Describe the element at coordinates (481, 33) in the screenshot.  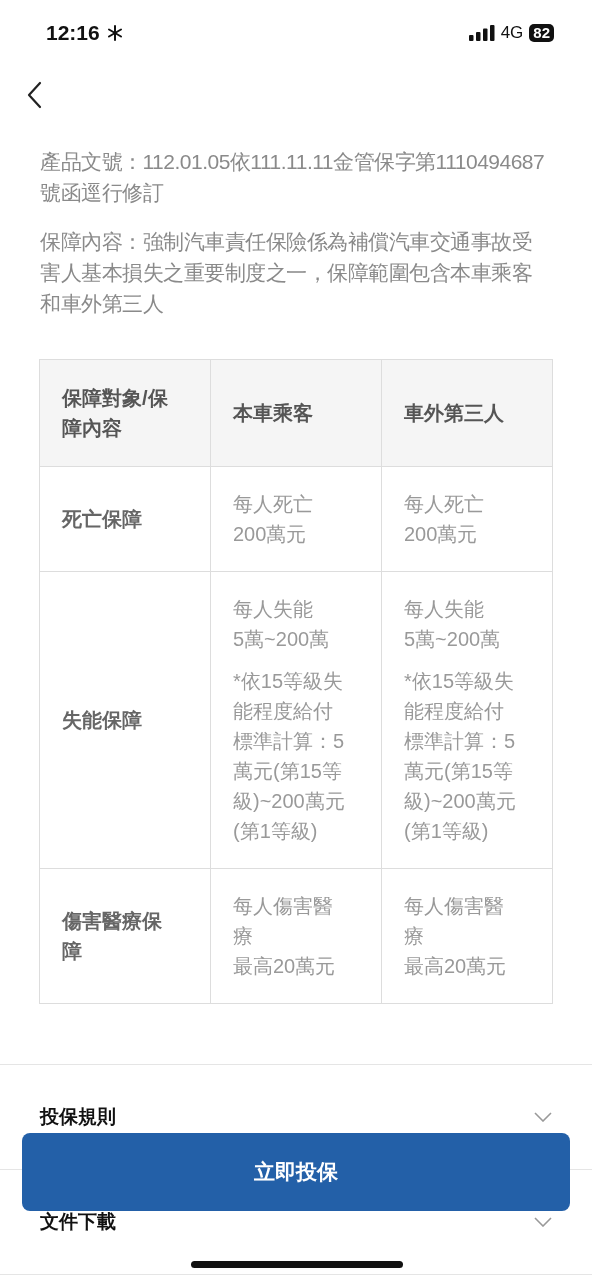
I see `signal-icon` at that location.